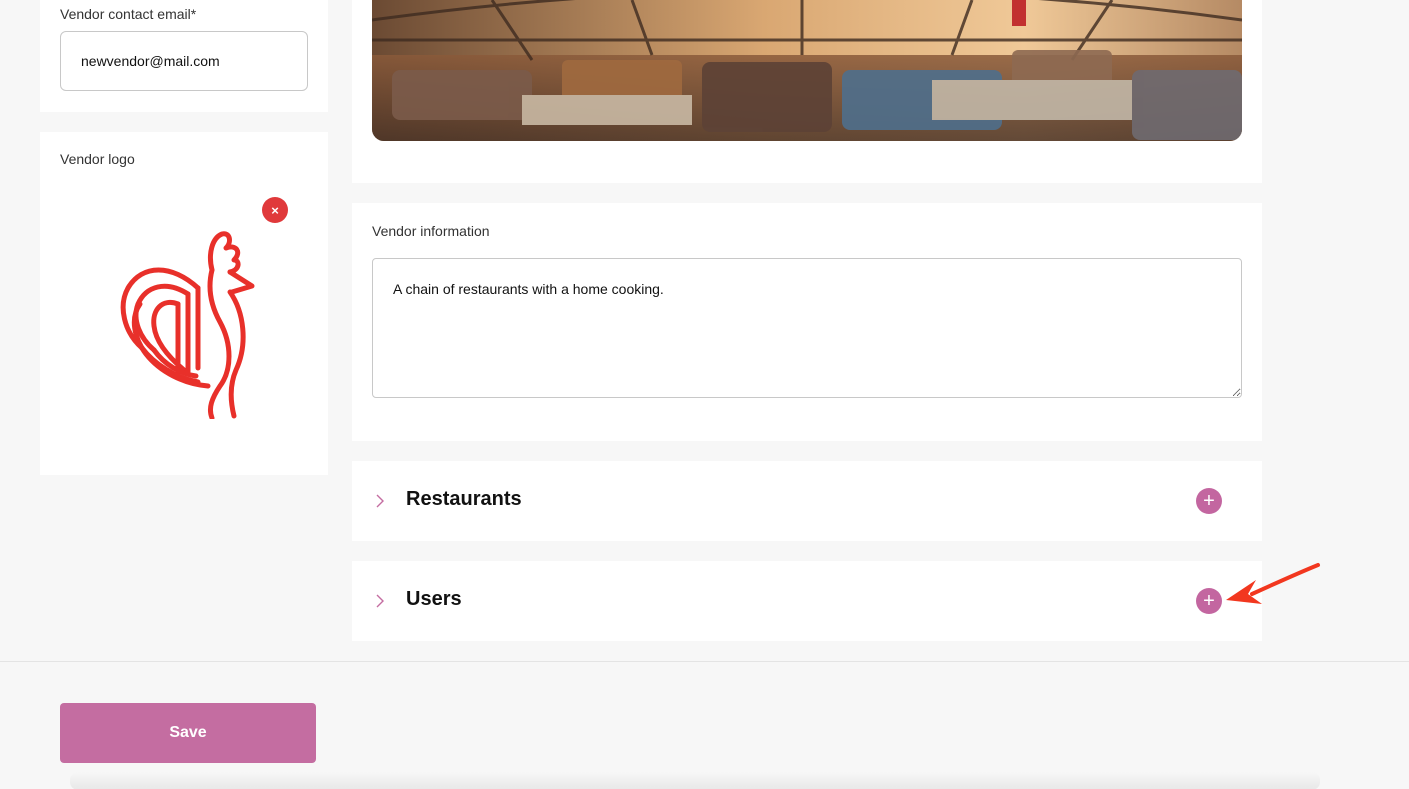  What do you see at coordinates (695, 780) in the screenshot?
I see `bottom-shadow` at bounding box center [695, 780].